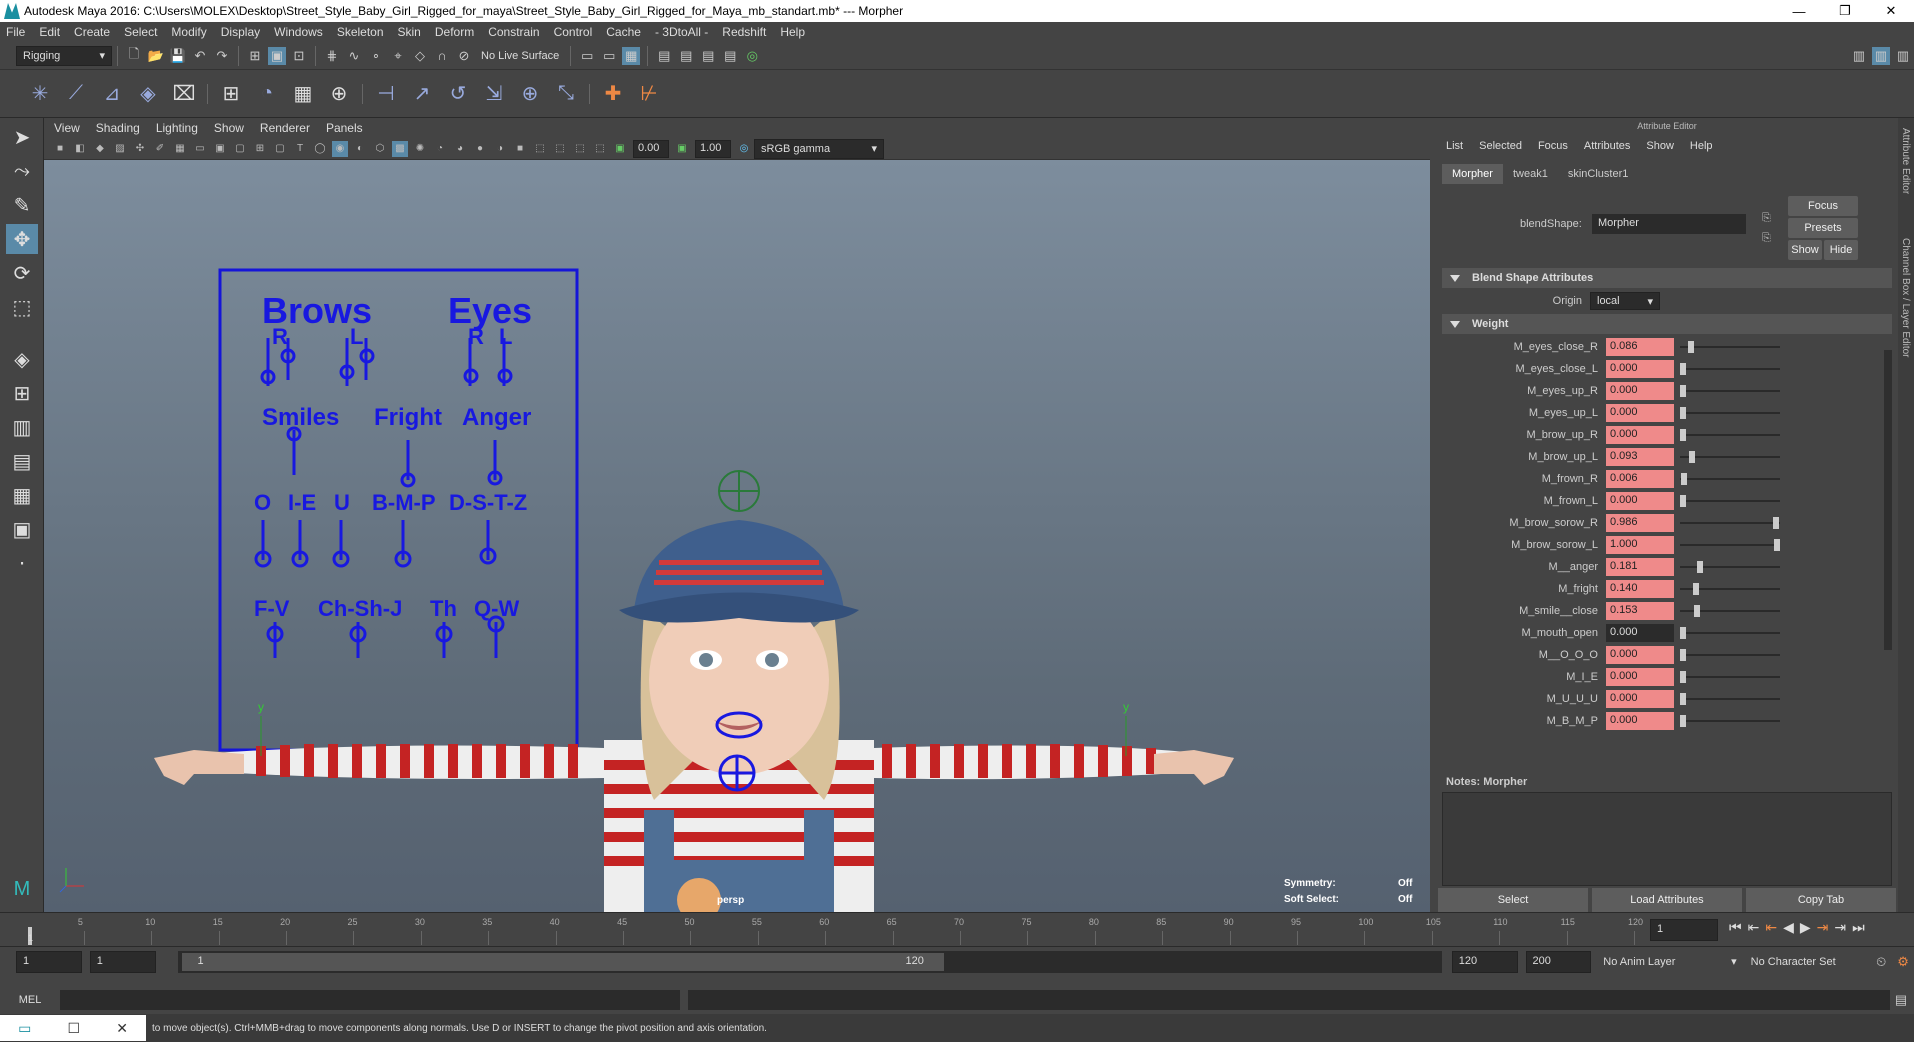 Image resolution: width=1914 pixels, height=1042 pixels. Describe the element at coordinates (30, 1000) in the screenshot. I see `command-language-label: MEL` at that location.